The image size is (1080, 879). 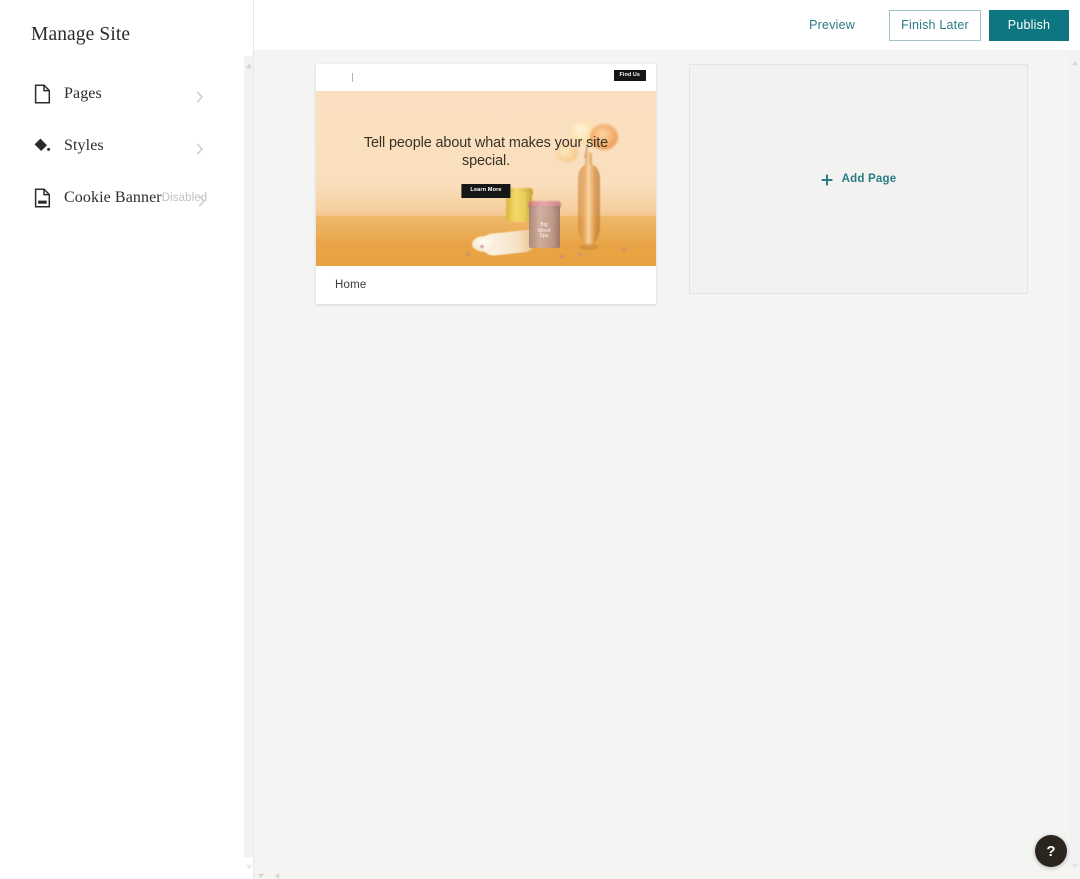 I want to click on scroll-left-arrow-icon, so click(x=277, y=873).